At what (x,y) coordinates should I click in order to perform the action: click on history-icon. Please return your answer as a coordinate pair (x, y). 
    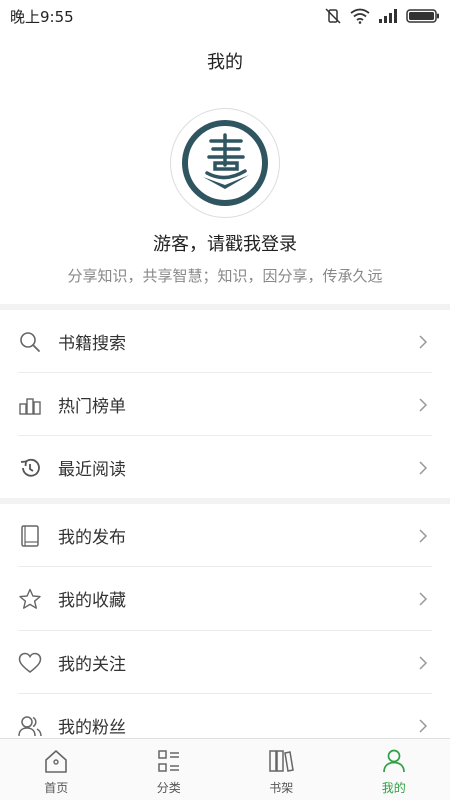
    Looking at the image, I should click on (30, 468).